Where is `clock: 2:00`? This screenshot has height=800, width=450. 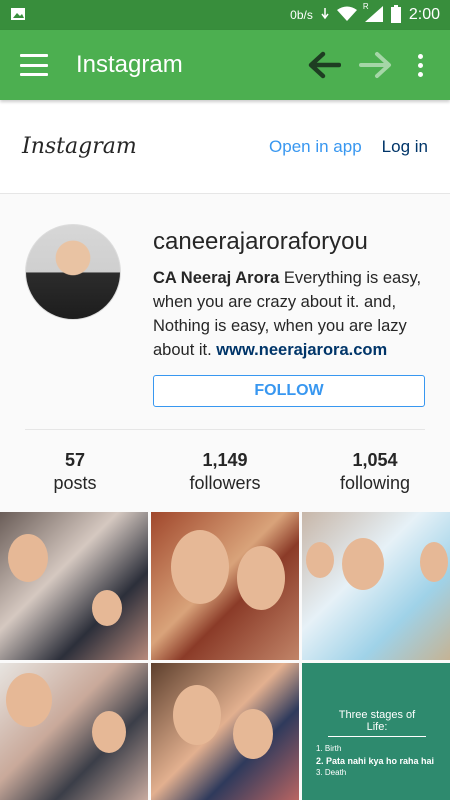
clock: 2:00 is located at coordinates (424, 14).